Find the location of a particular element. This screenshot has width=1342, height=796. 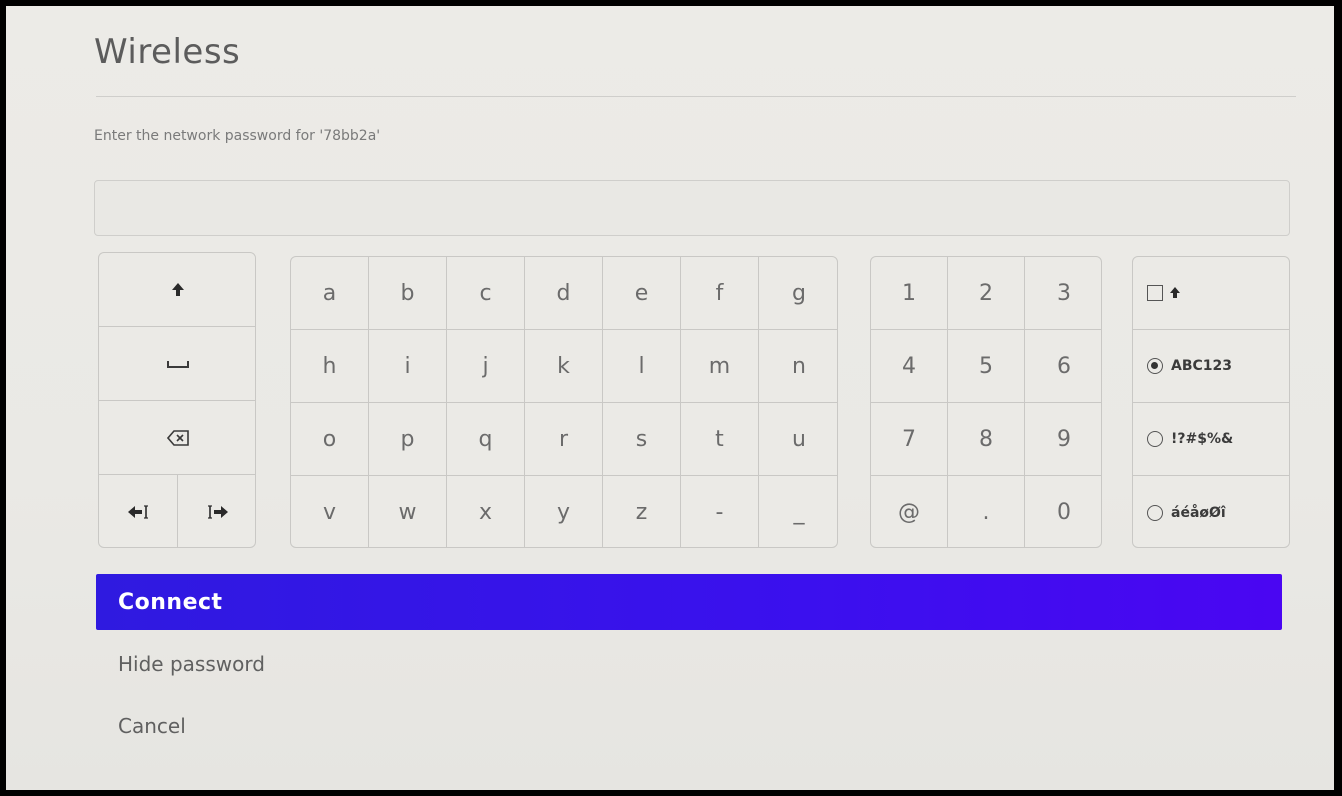

number-keys-group: 1 2 3 4 5 6 7 8 9 @ . 0 is located at coordinates (986, 402).